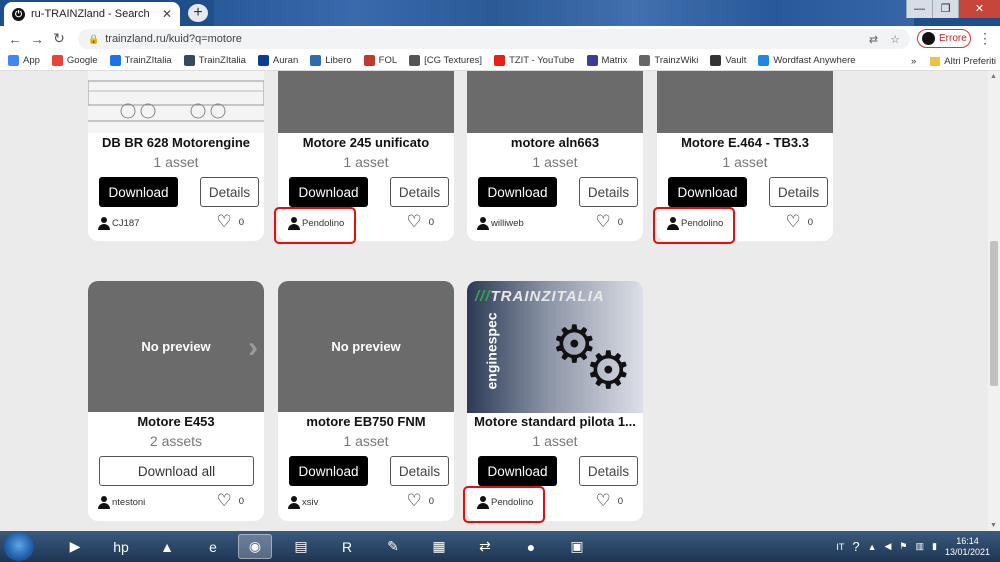 Image resolution: width=1000 pixels, height=562 pixels. What do you see at coordinates (347, 546) in the screenshot?
I see `trainz-icon: R` at bounding box center [347, 546].